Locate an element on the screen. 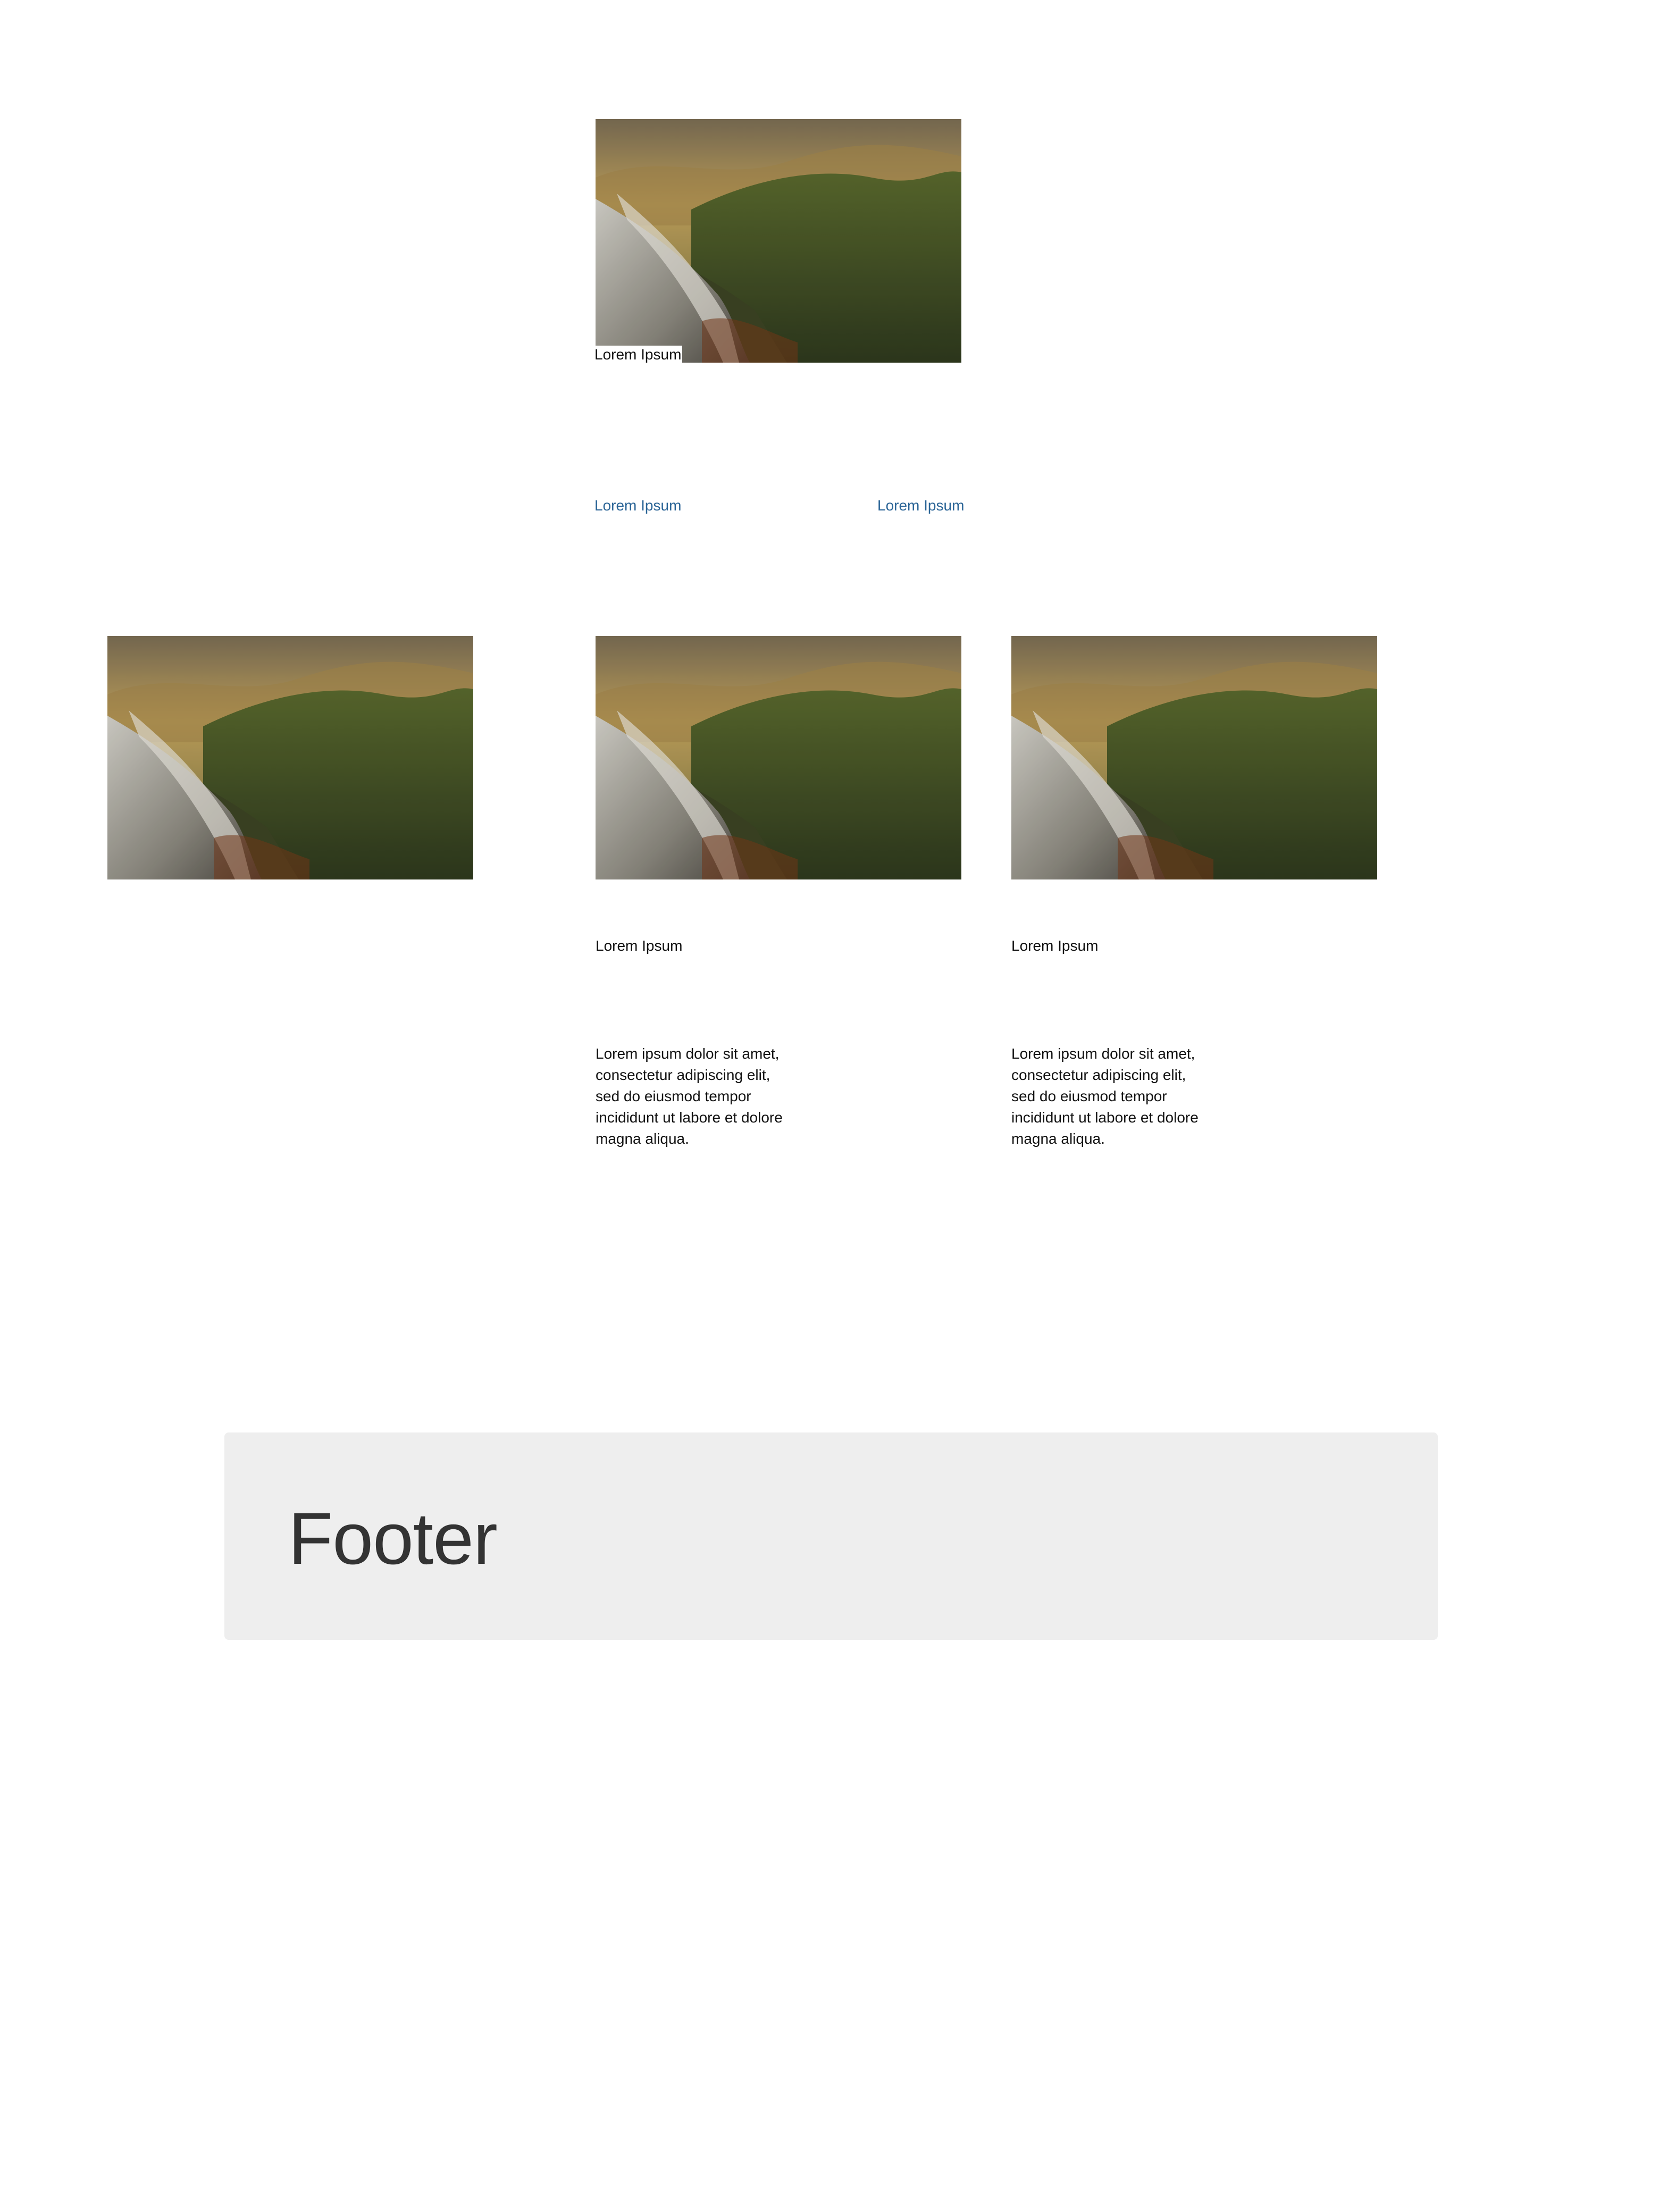 The width and height of the screenshot is (1659, 2212). nav-link-right: Lorem Ipsum is located at coordinates (920, 506).